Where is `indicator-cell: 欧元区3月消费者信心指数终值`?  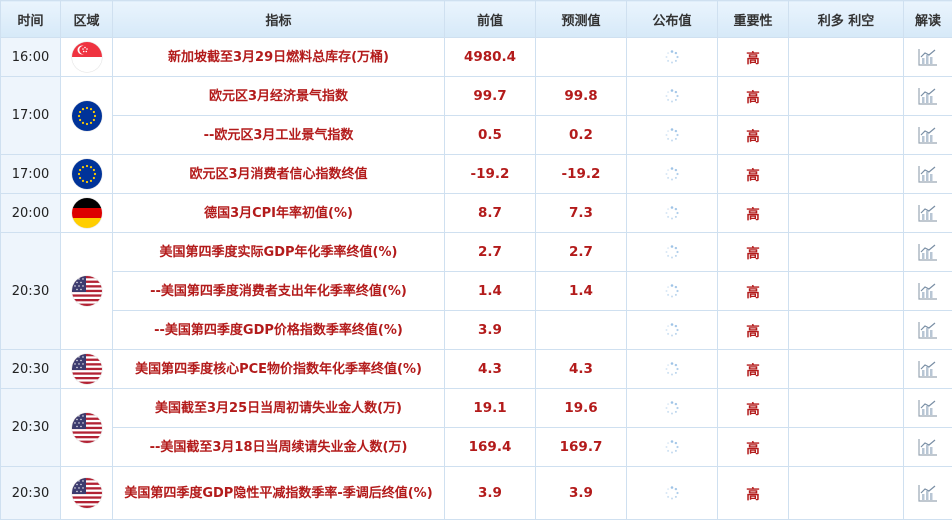
indicator-cell: 欧元区3月消费者信心指数终值 is located at coordinates (278, 174).